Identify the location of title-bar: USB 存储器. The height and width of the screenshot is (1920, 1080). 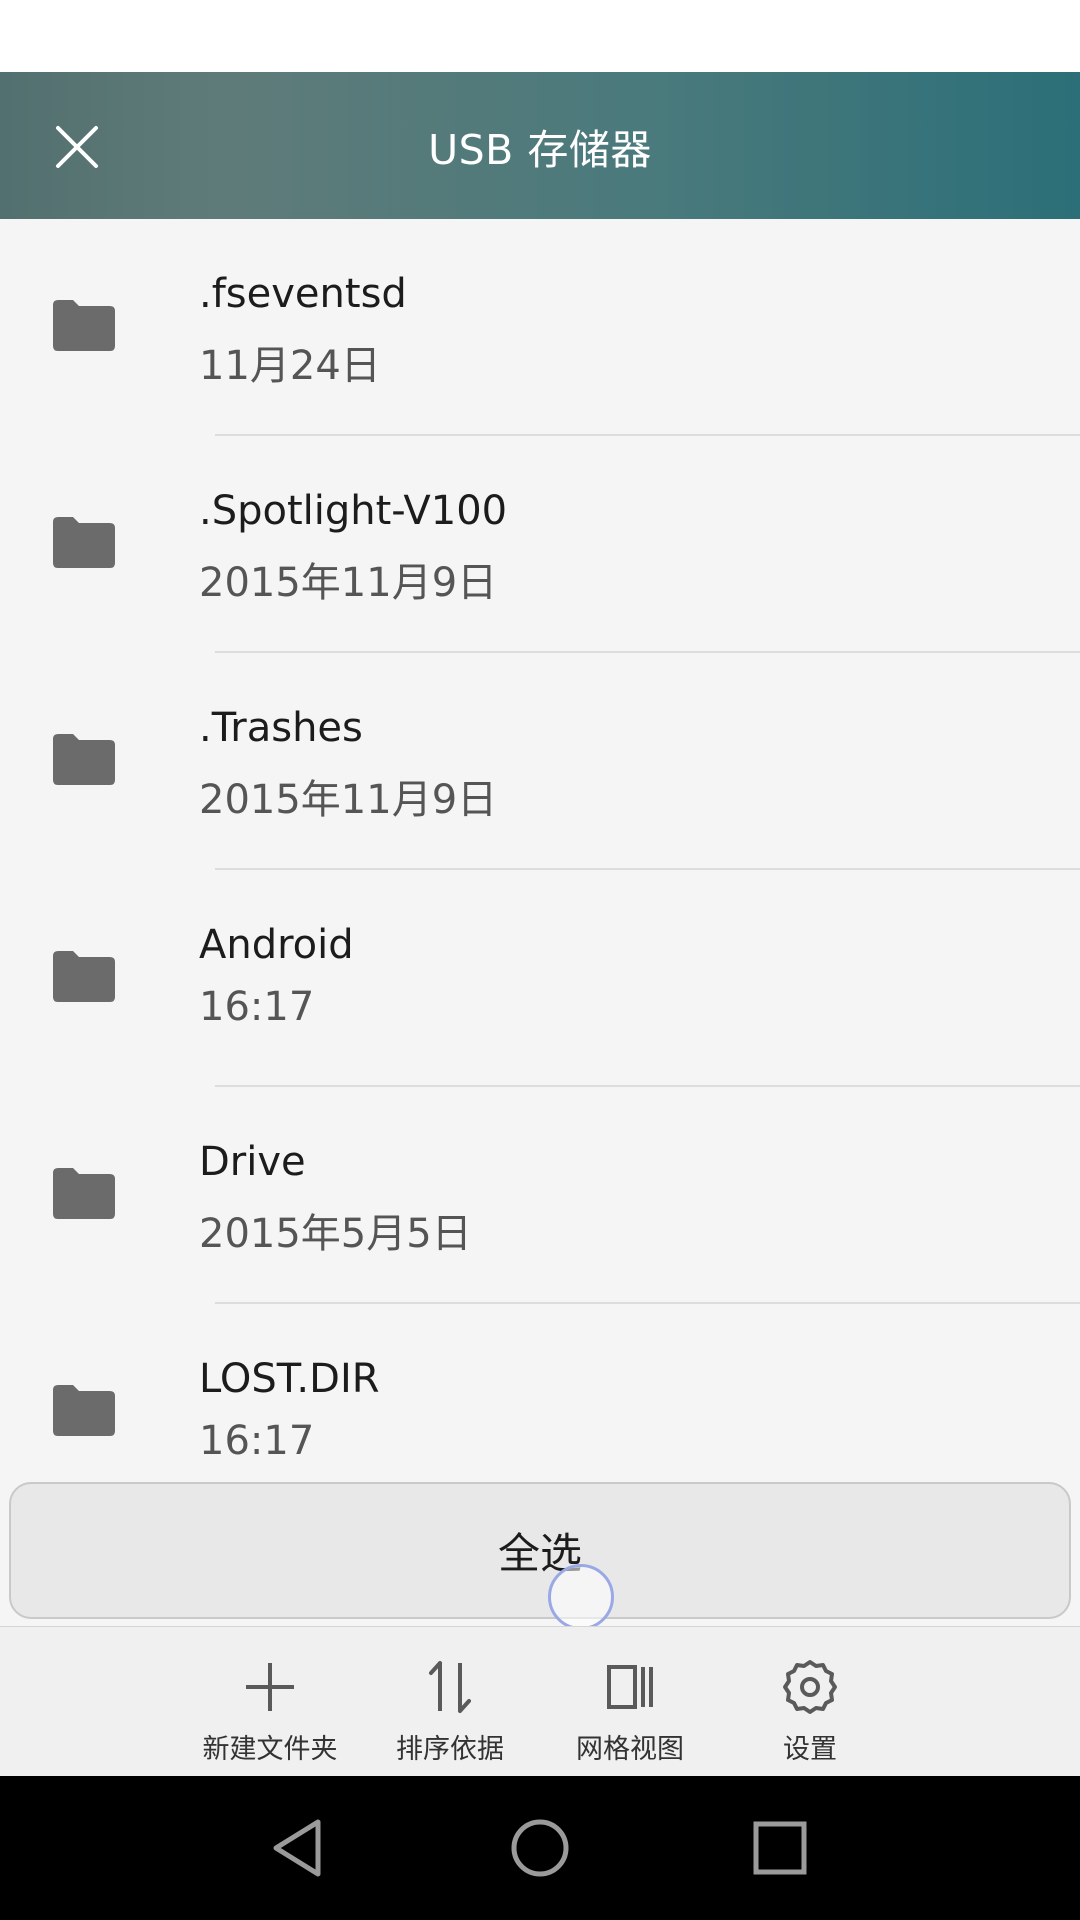
(540, 145).